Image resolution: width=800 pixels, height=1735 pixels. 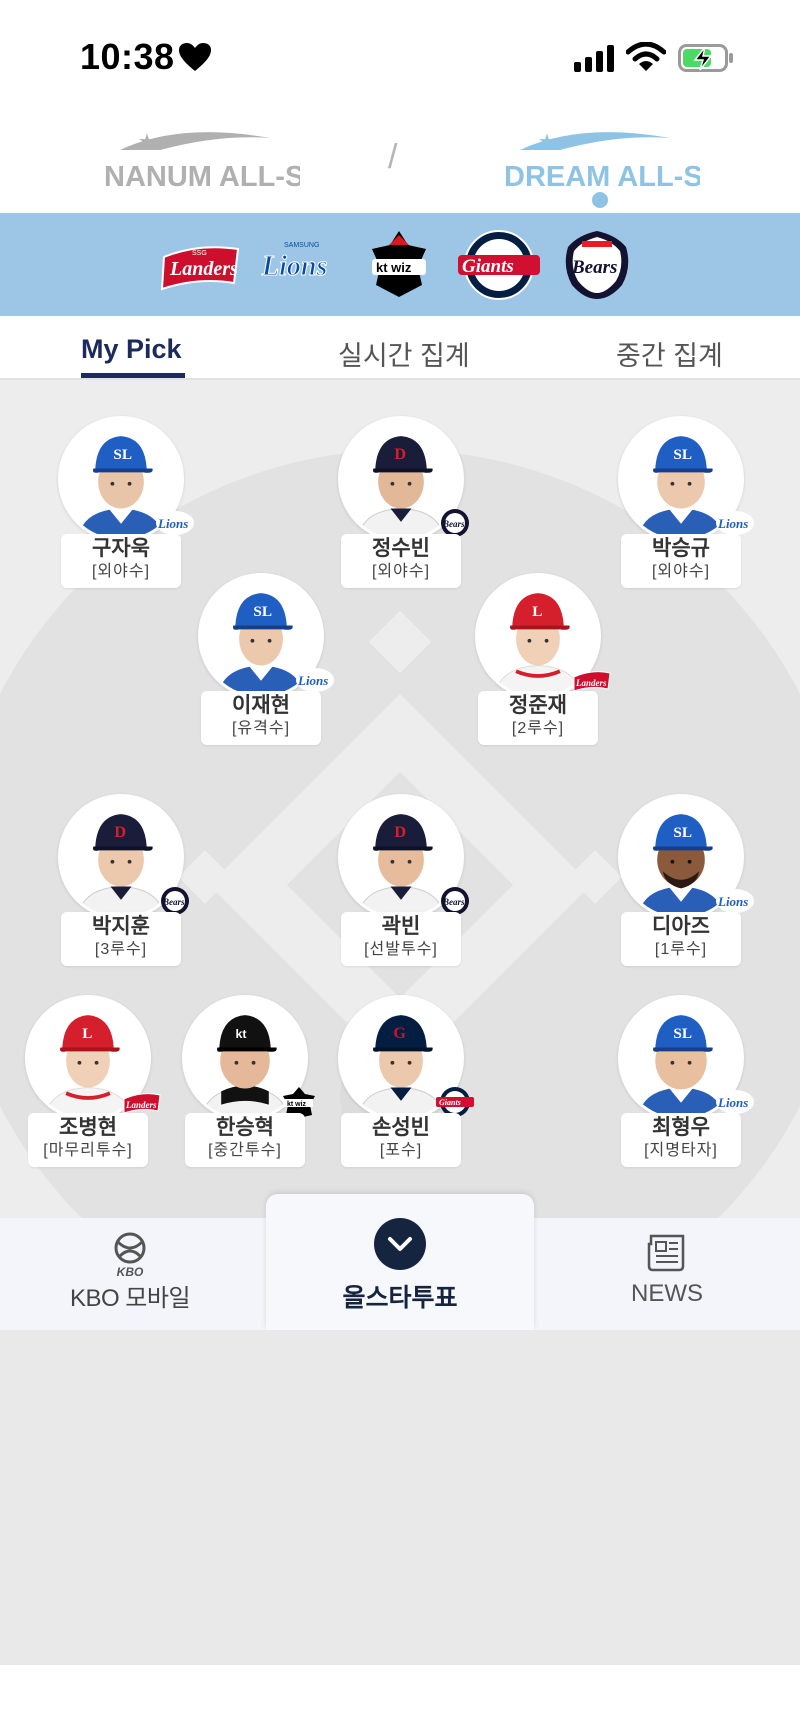 What do you see at coordinates (195, 57) in the screenshot?
I see `heart-icon` at bounding box center [195, 57].